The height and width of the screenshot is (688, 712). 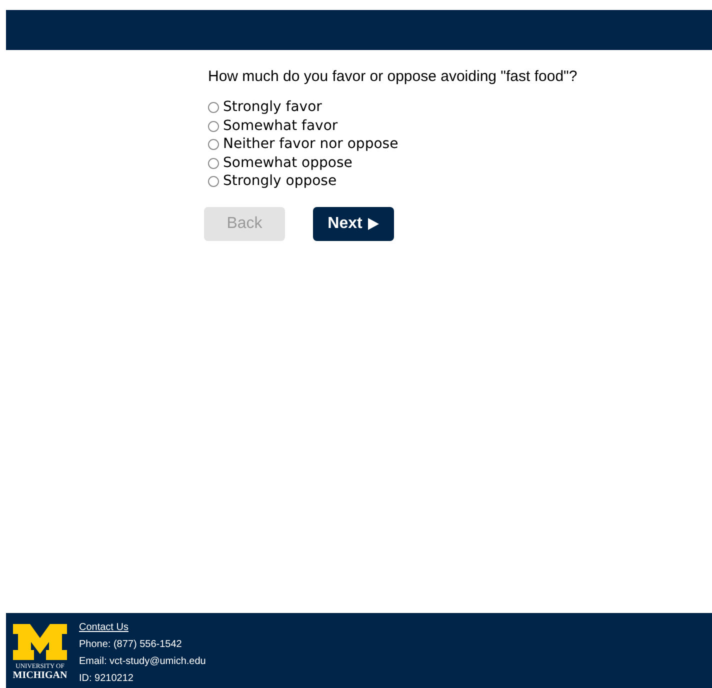 I want to click on radio-option: Neither favor nor oppose, so click(x=303, y=145).